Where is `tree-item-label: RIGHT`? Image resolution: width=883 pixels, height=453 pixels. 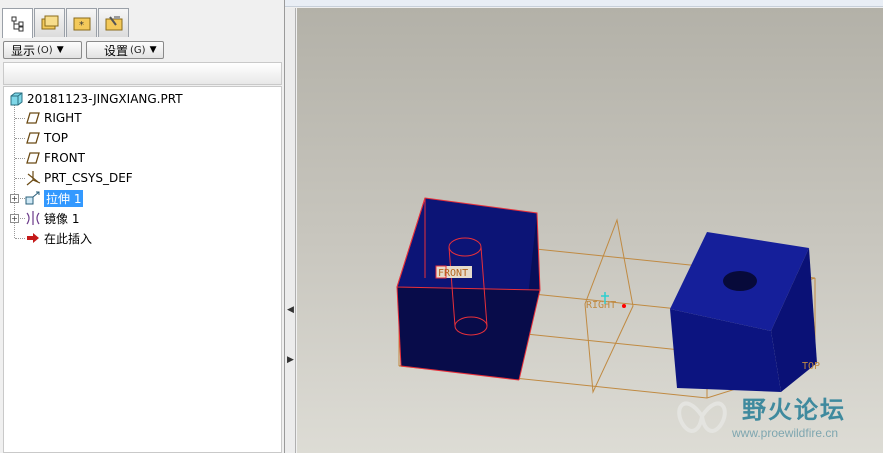 tree-item-label: RIGHT is located at coordinates (63, 118).